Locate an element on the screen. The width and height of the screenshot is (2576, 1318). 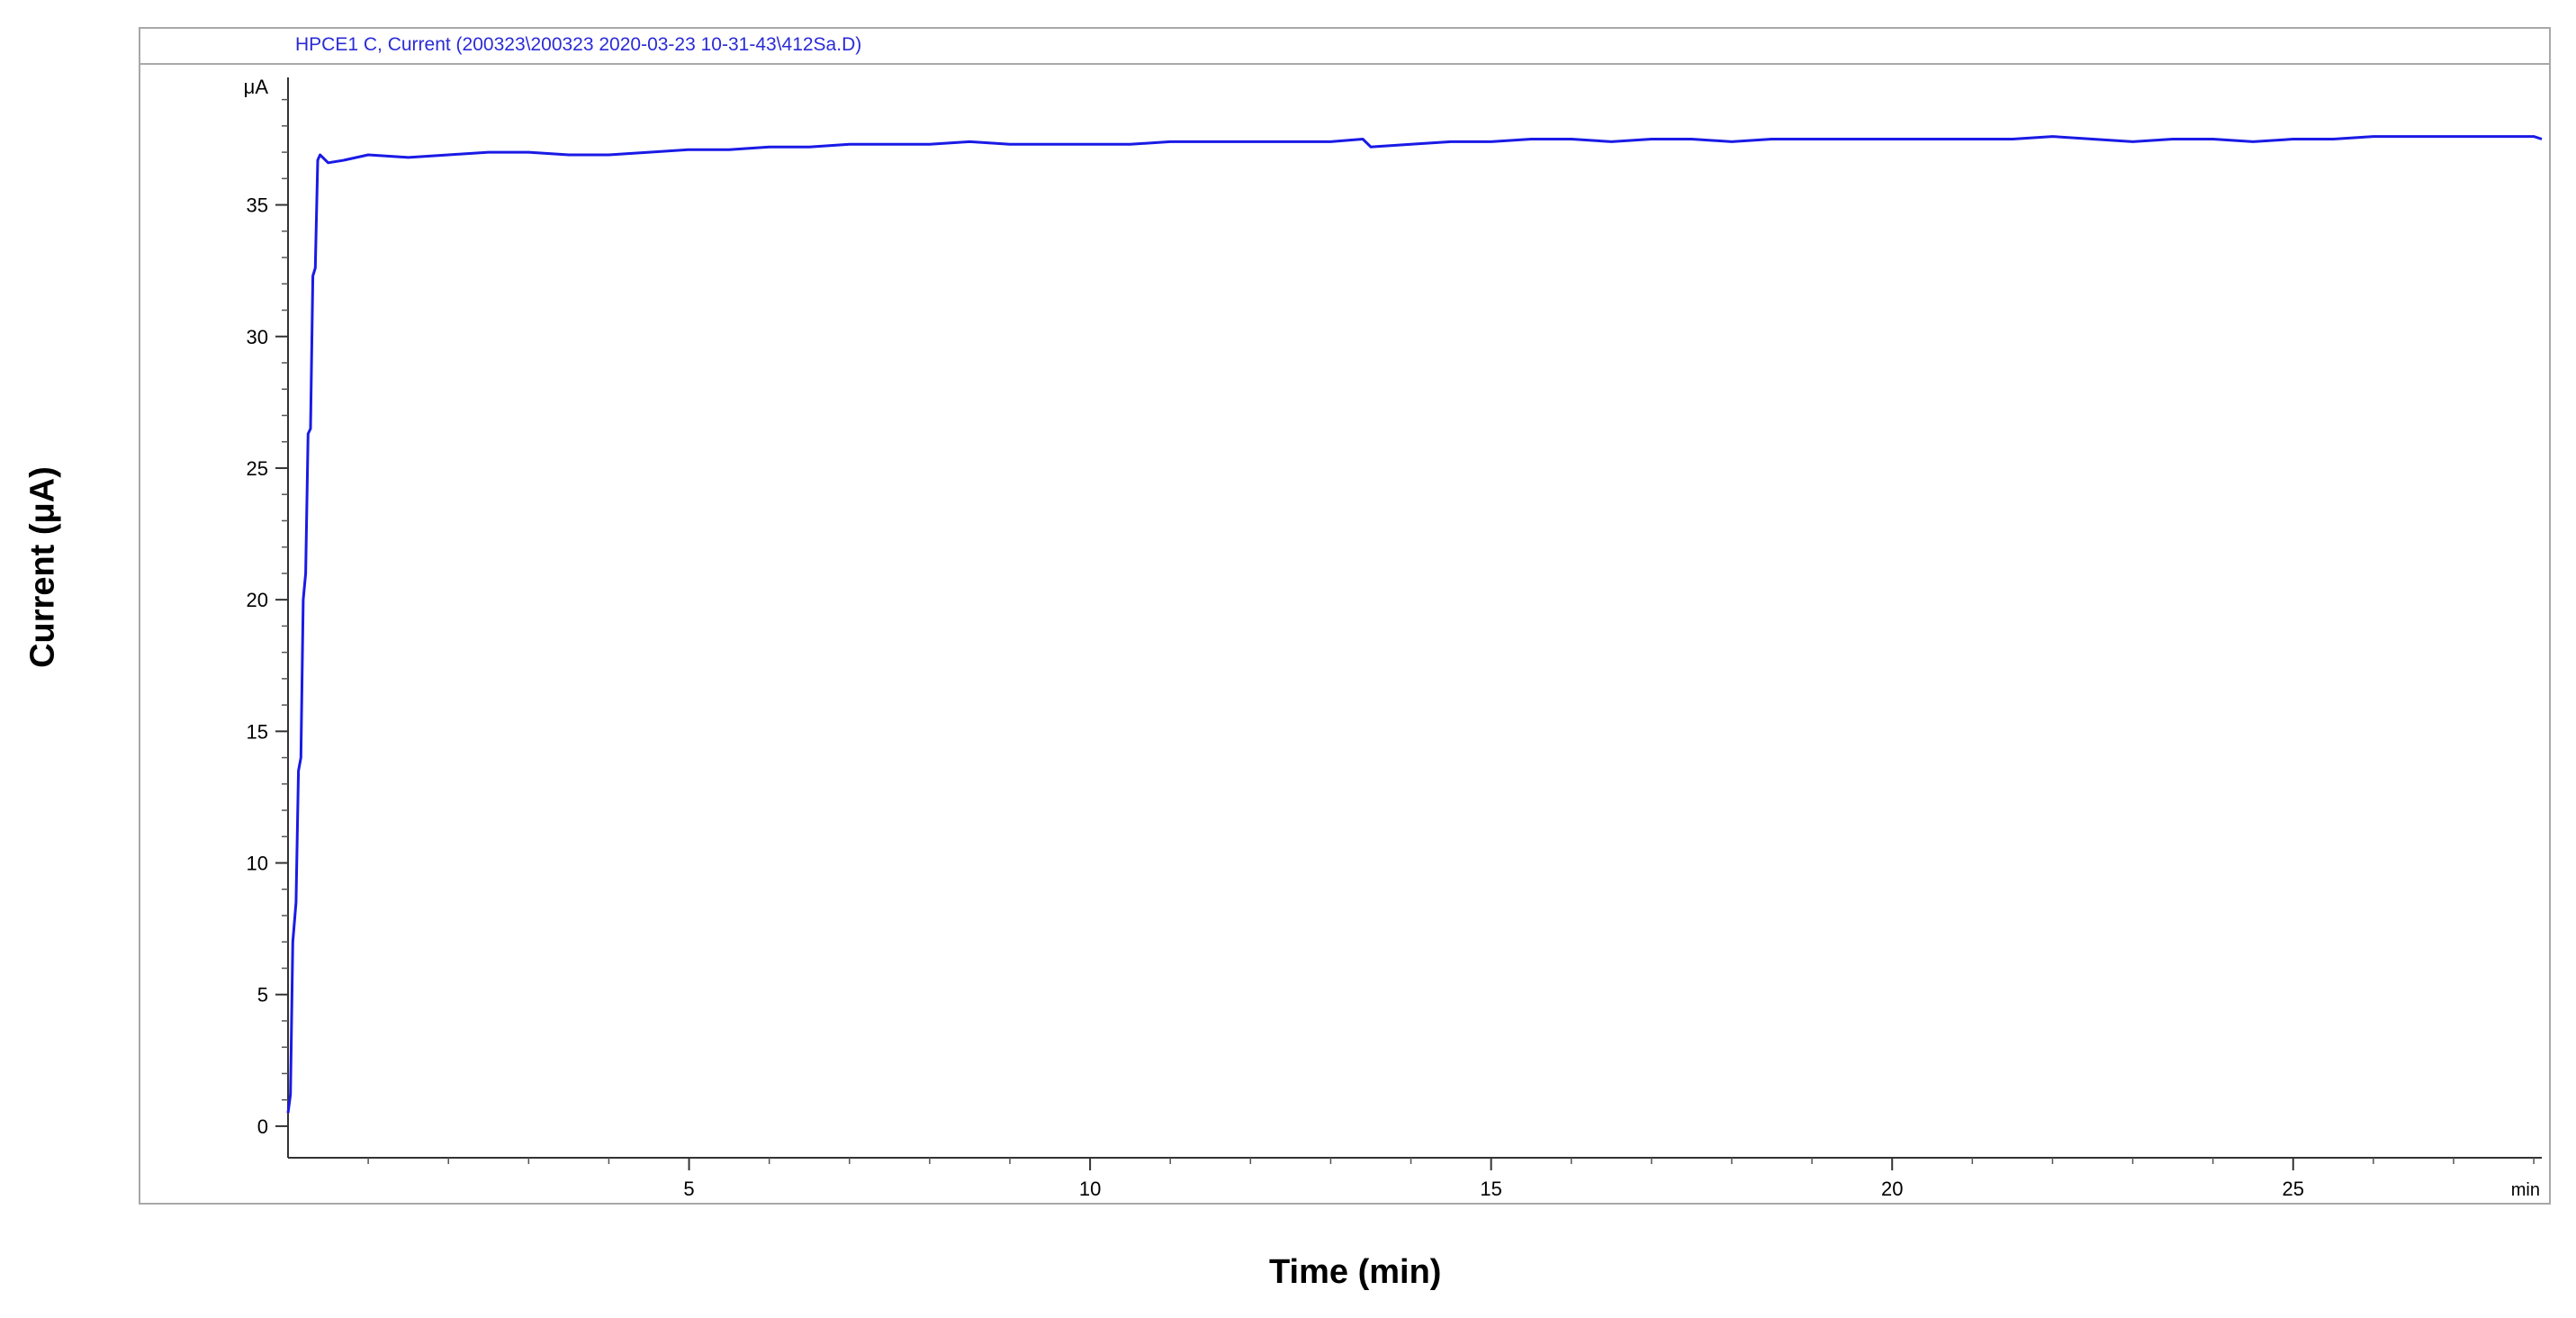
x-axis-title: Time (min) is located at coordinates (1355, 1272).